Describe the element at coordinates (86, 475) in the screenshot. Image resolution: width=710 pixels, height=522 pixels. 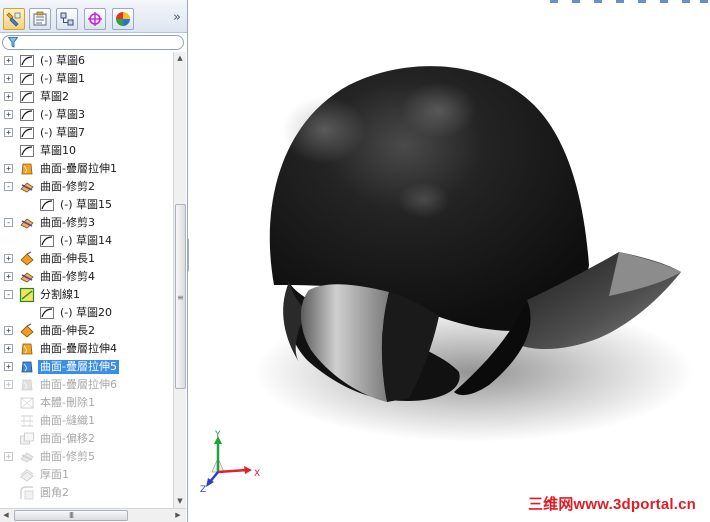
I see `tree-item: 厚面1` at that location.